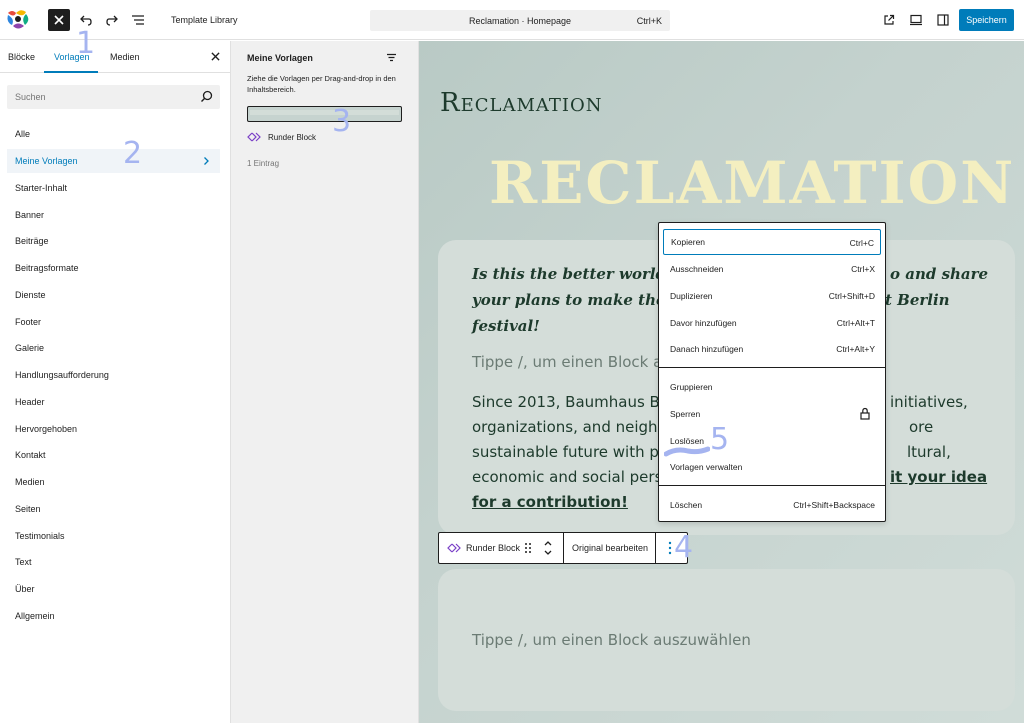 The image size is (1024, 723). What do you see at coordinates (986, 20) in the screenshot?
I see `save-button: Speichern` at bounding box center [986, 20].